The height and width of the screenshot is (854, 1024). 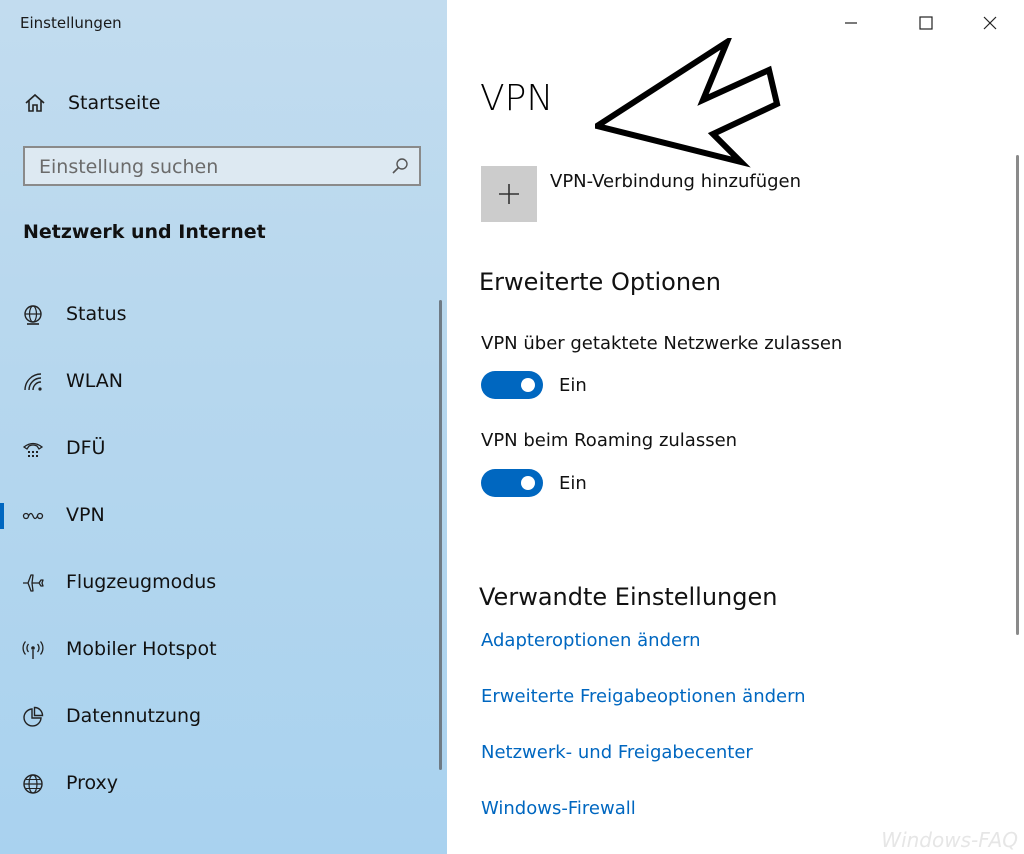 What do you see at coordinates (220, 650) in the screenshot?
I see `sidebar-item-mobile-hotspot: Mobiler Hotspot` at bounding box center [220, 650].